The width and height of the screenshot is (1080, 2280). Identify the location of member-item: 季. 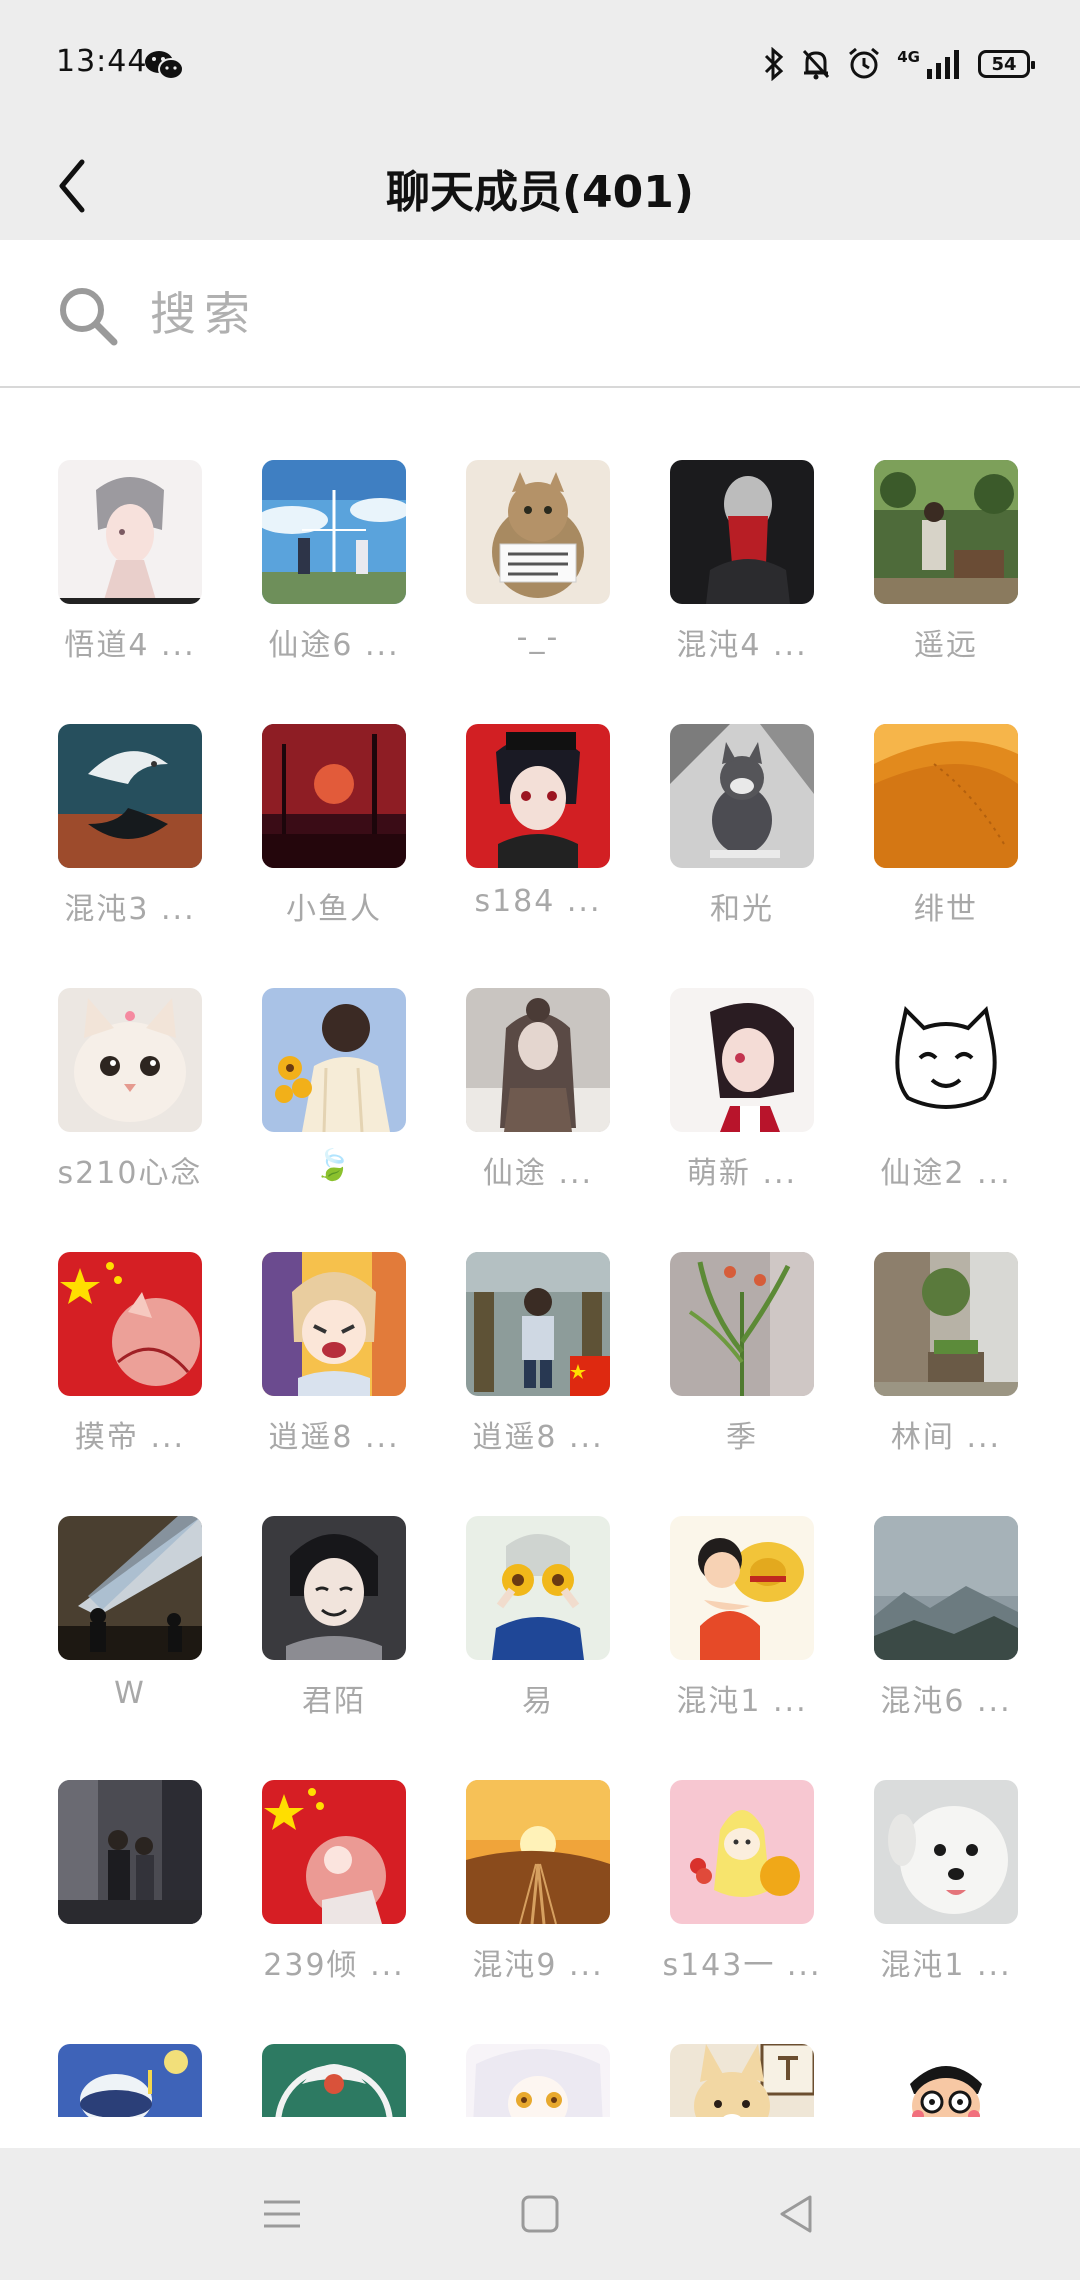
(742, 1377).